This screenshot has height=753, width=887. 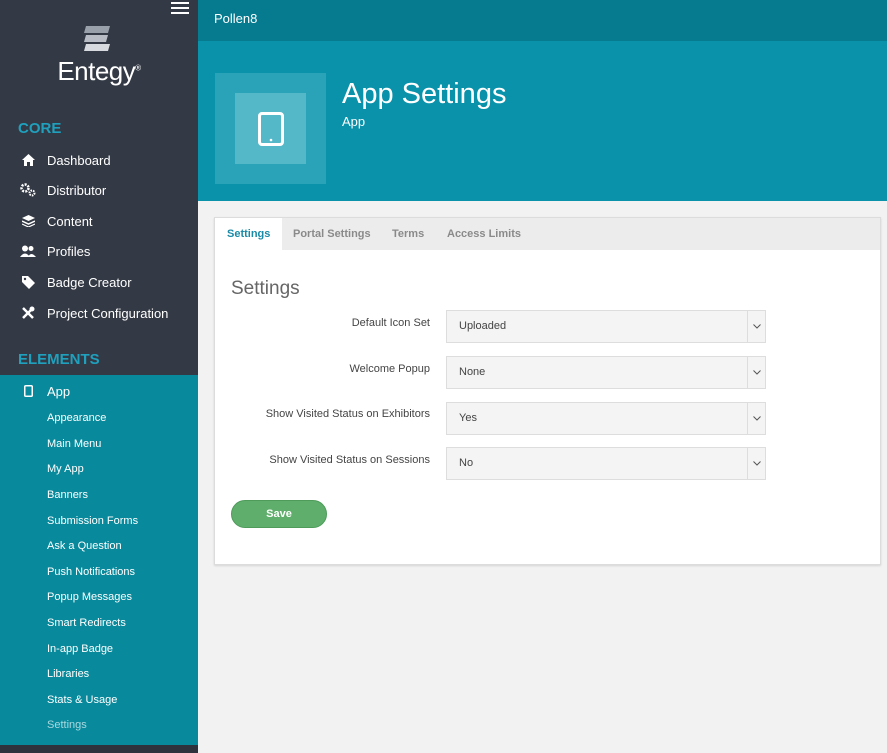 What do you see at coordinates (28, 251) in the screenshot?
I see `users-icon` at bounding box center [28, 251].